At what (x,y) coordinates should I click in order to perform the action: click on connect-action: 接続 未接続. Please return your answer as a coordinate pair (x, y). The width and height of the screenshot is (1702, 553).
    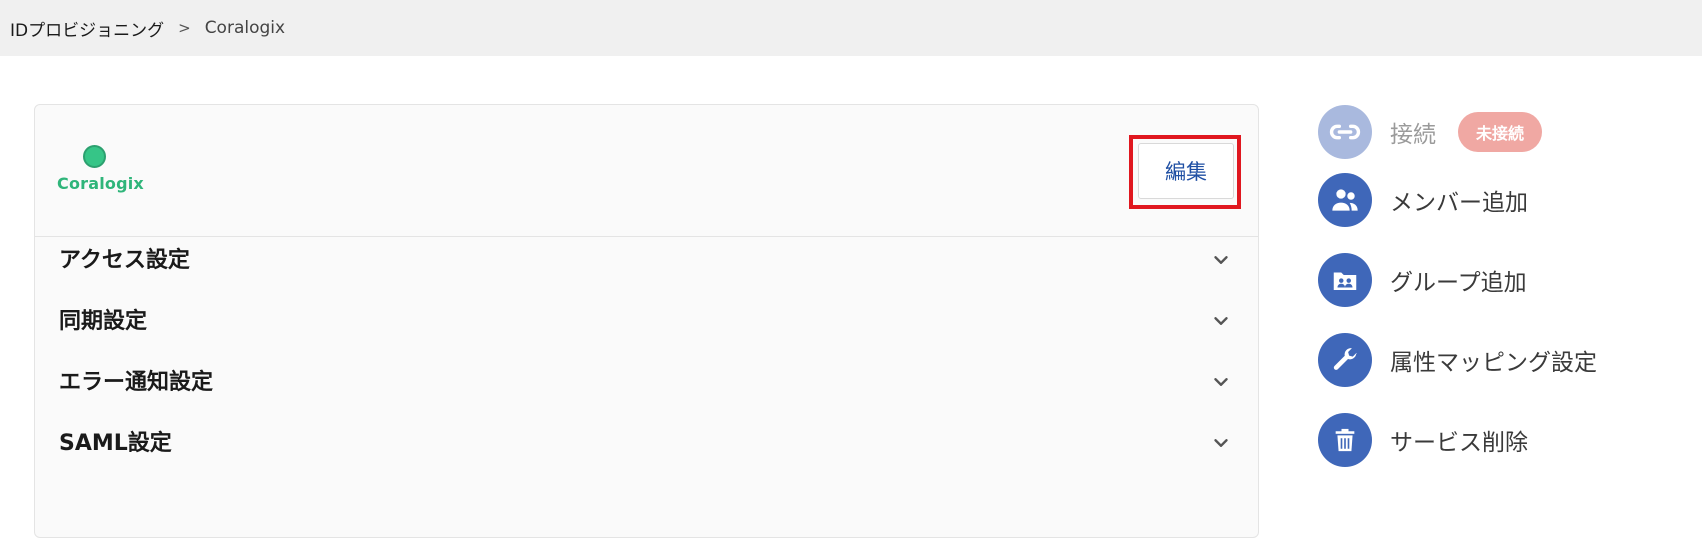
    Looking at the image, I should click on (1430, 132).